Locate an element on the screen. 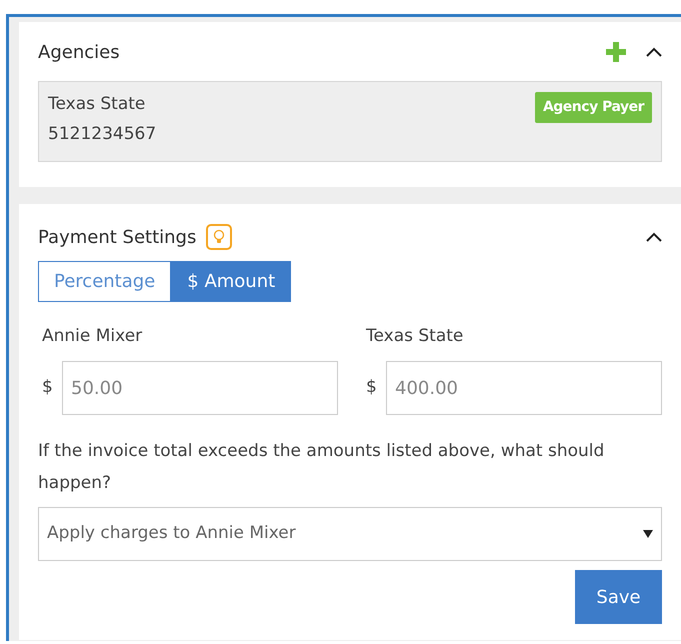 The image size is (681, 644). caret-icon is located at coordinates (648, 534).